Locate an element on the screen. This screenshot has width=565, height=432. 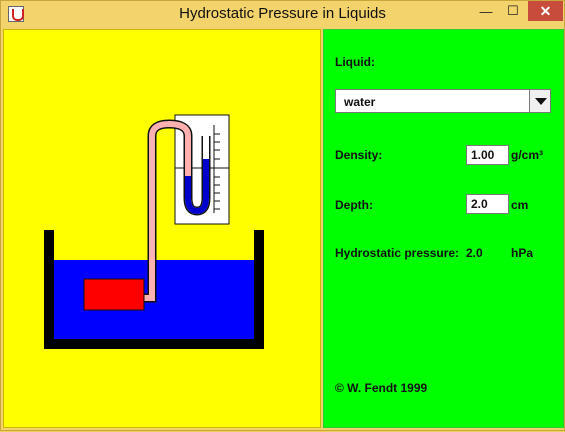
minimize-button: — is located at coordinates (486, 11).